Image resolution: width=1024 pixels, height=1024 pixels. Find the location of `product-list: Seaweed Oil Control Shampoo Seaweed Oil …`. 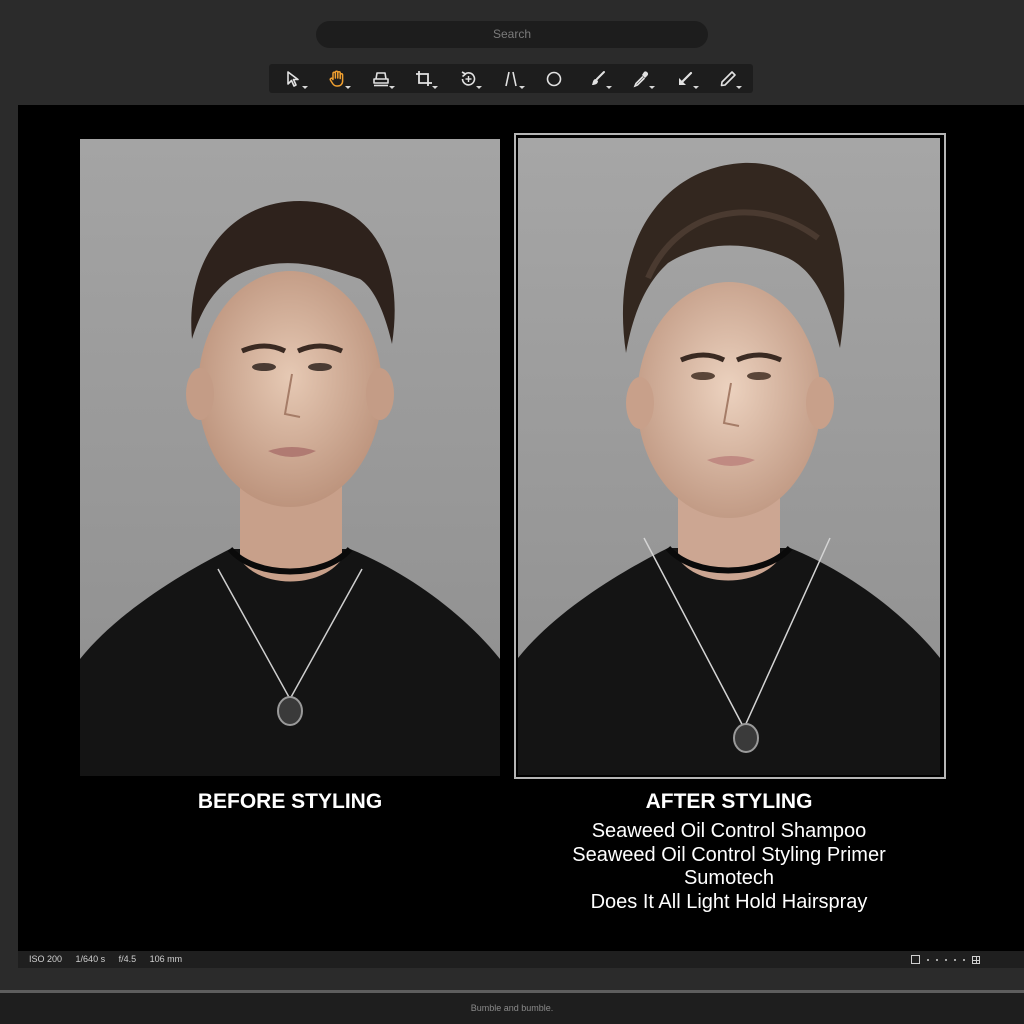

product-list: Seaweed Oil Control Shampoo Seaweed Oil … is located at coordinates (729, 867).